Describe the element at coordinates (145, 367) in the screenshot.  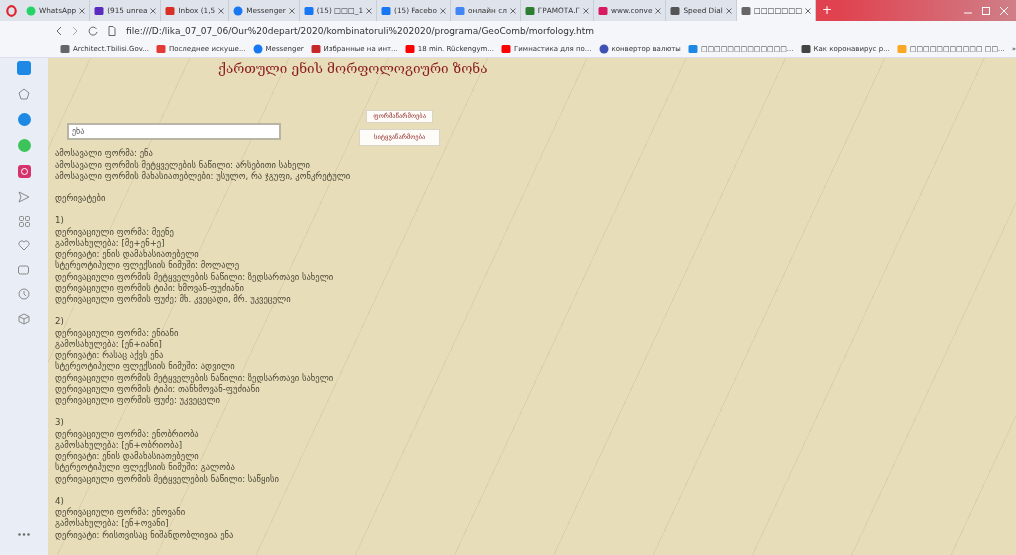
I see `text-line: სტერეოტიპული ფლექსიის ნიმუში: ადვილი` at that location.